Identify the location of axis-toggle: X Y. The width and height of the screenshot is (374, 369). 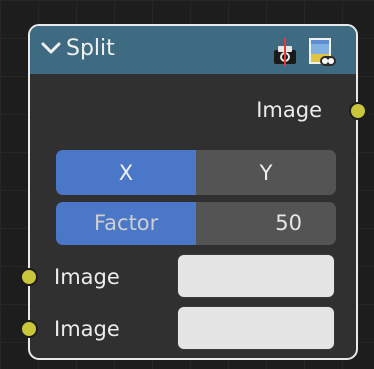
(196, 172).